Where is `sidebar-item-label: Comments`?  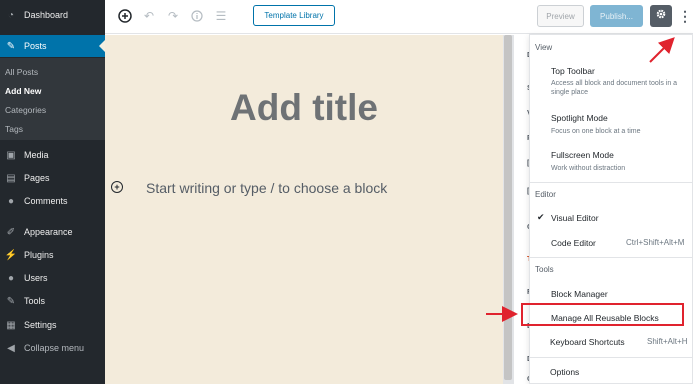 sidebar-item-label: Comments is located at coordinates (46, 201).